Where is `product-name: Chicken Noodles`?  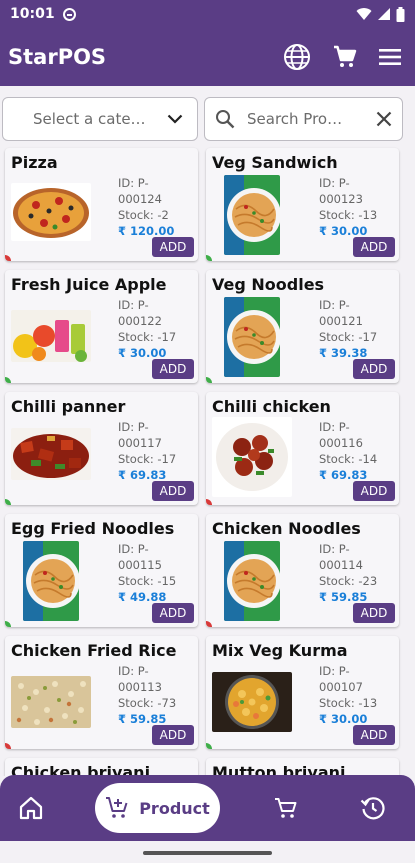 product-name: Chicken Noodles is located at coordinates (286, 528).